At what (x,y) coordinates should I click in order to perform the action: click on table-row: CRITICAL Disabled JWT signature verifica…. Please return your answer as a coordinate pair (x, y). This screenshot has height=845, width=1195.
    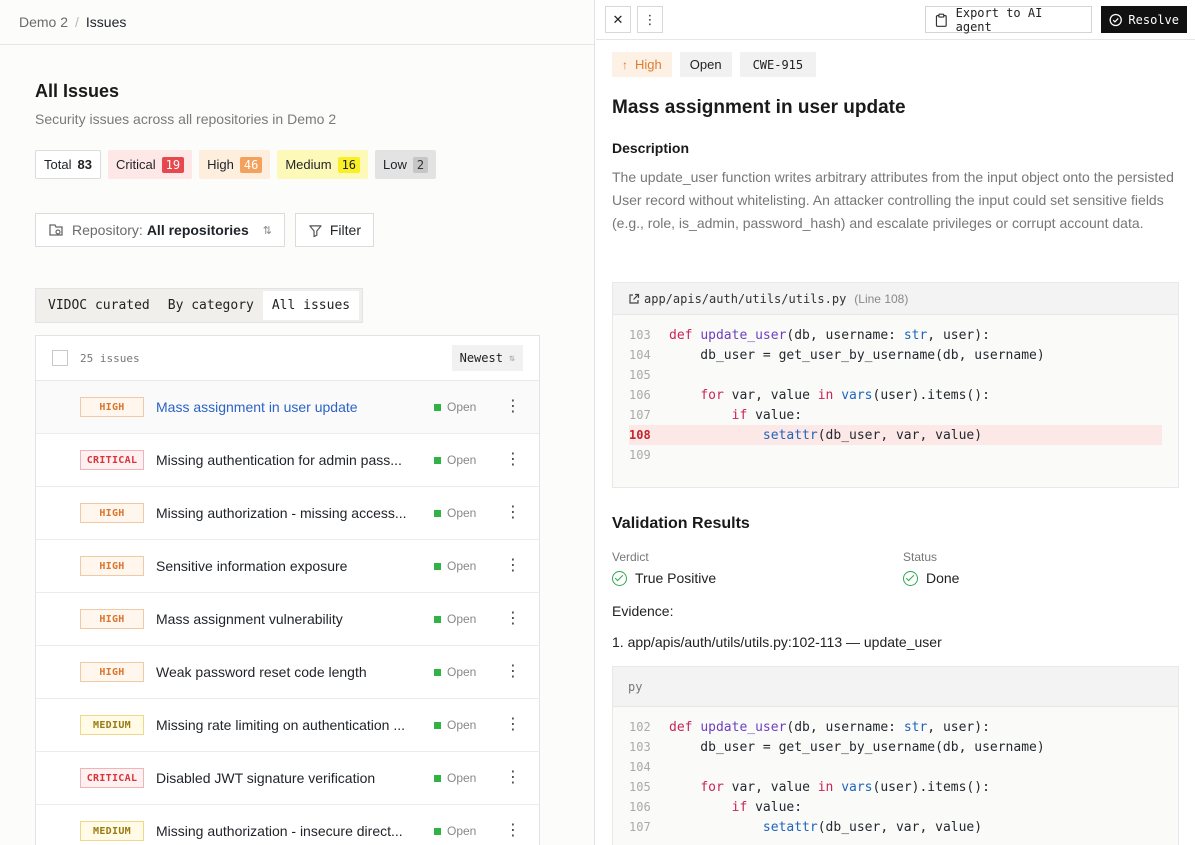
    Looking at the image, I should click on (287, 778).